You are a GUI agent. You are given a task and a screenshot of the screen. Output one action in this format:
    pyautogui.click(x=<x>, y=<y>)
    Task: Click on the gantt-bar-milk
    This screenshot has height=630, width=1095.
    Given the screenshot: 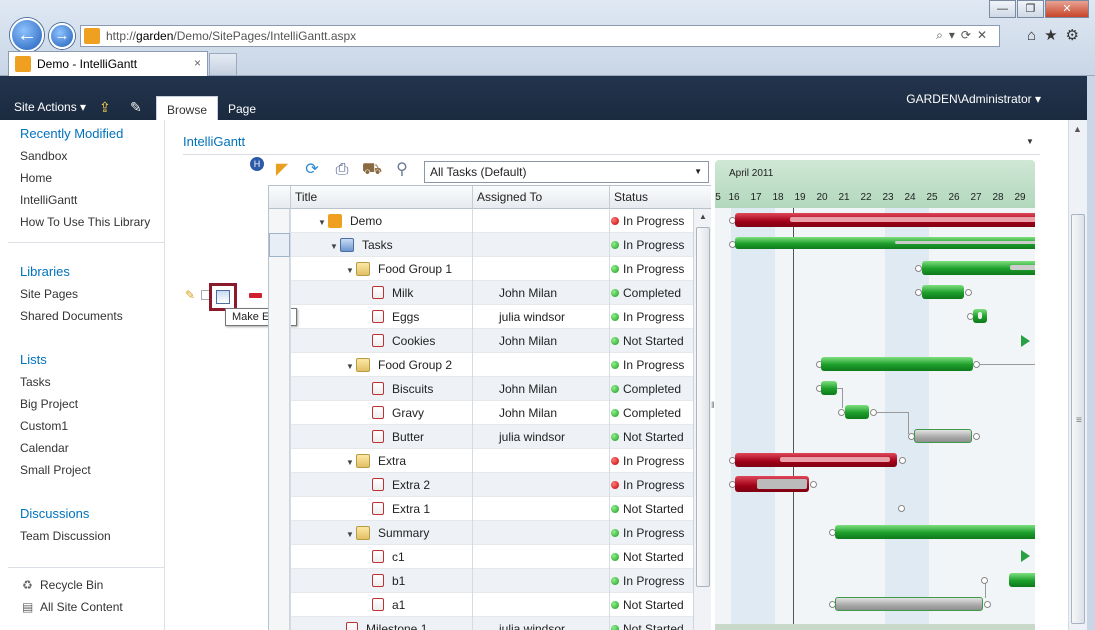 What is the action you would take?
    pyautogui.click(x=943, y=292)
    